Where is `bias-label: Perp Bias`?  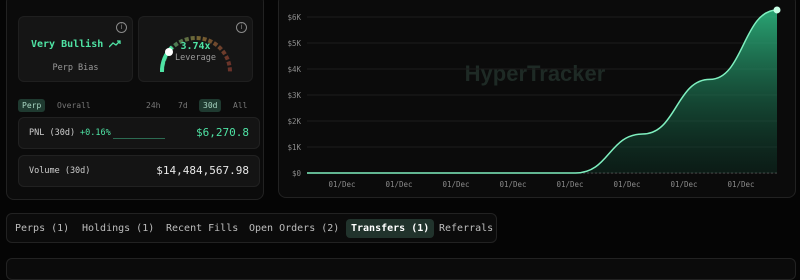 bias-label: Perp Bias is located at coordinates (75, 68).